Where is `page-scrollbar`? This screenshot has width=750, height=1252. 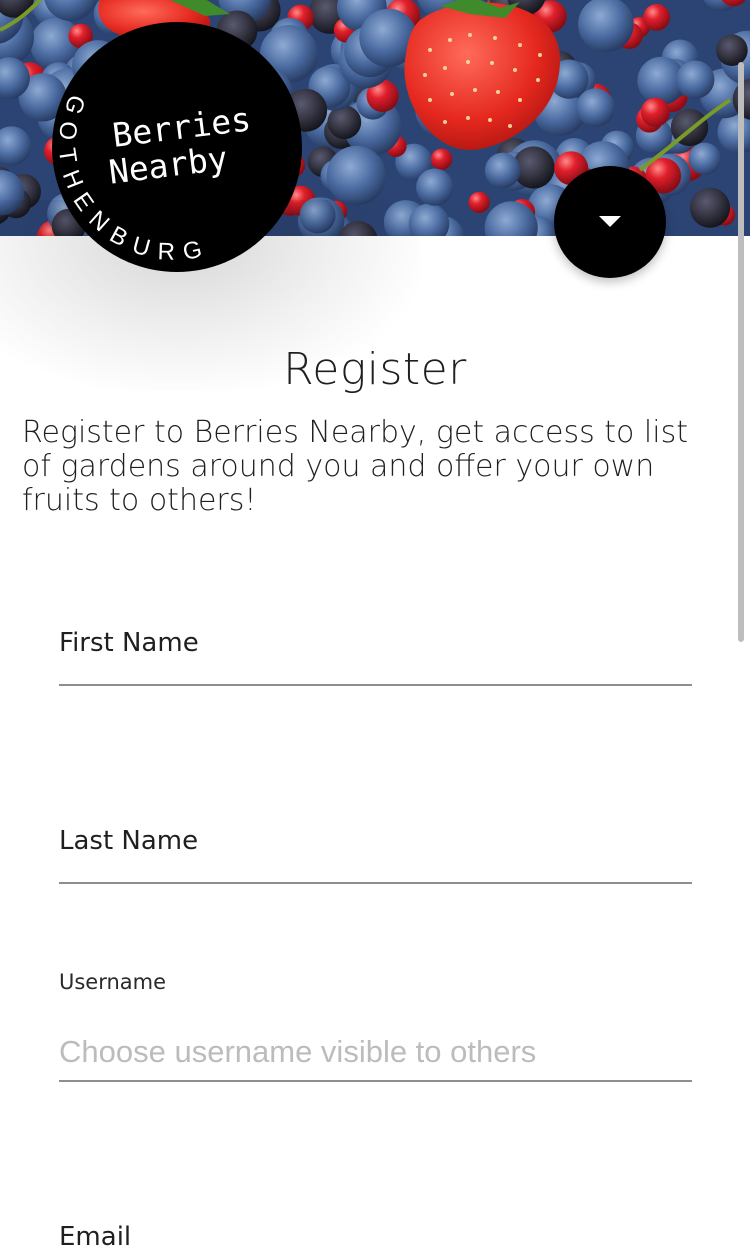
page-scrollbar is located at coordinates (741, 352).